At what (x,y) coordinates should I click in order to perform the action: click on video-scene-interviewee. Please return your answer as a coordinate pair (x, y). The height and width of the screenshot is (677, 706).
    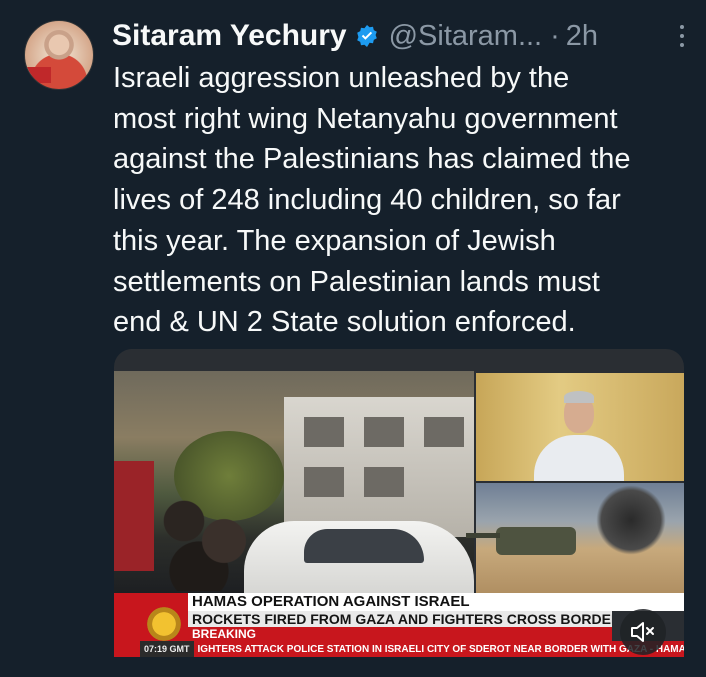
    Looking at the image, I should click on (580, 427).